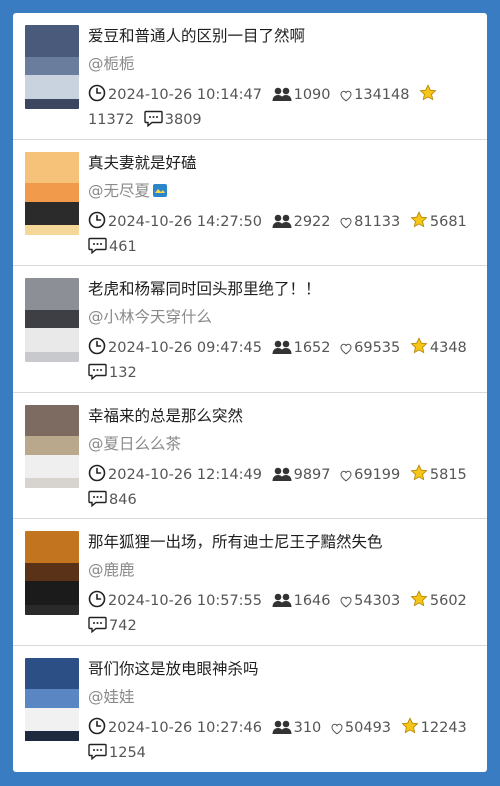 The width and height of the screenshot is (500, 786). I want to click on star-count: 5681, so click(448, 221).